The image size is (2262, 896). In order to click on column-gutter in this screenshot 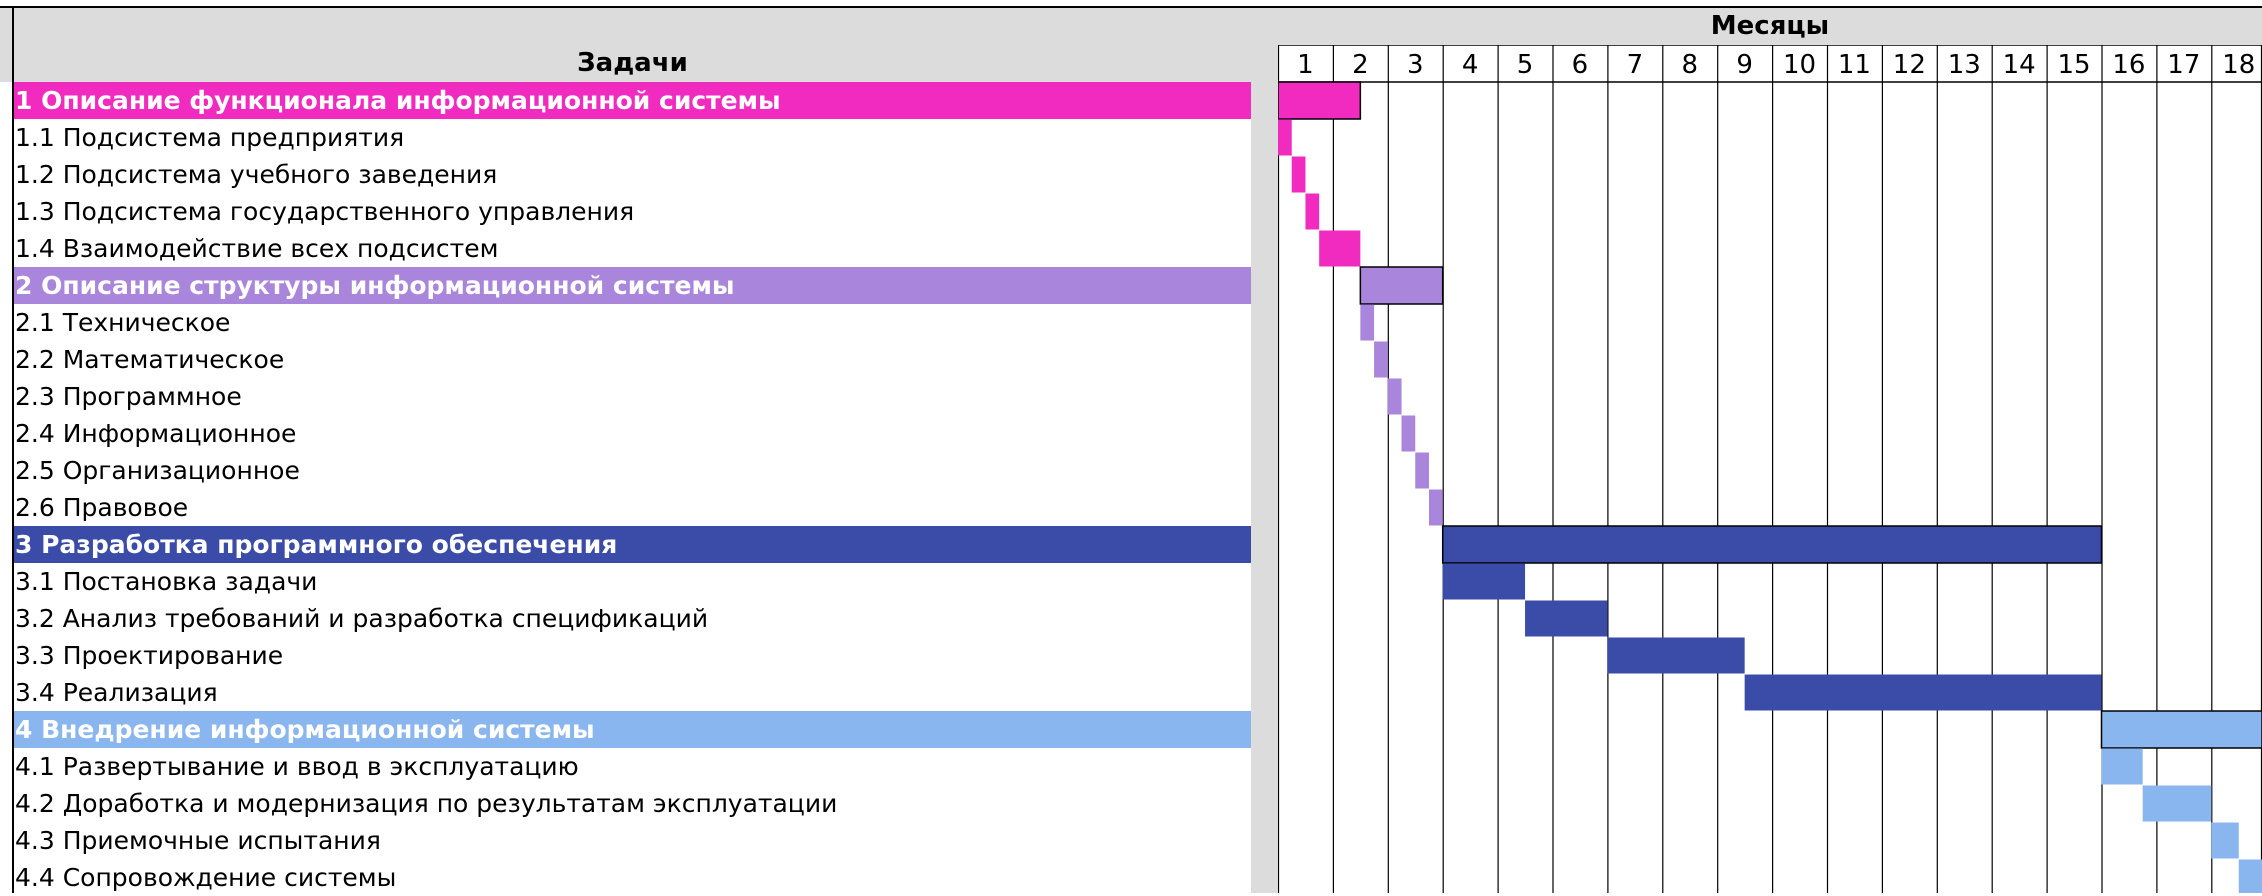, I will do `click(1264, 450)`.